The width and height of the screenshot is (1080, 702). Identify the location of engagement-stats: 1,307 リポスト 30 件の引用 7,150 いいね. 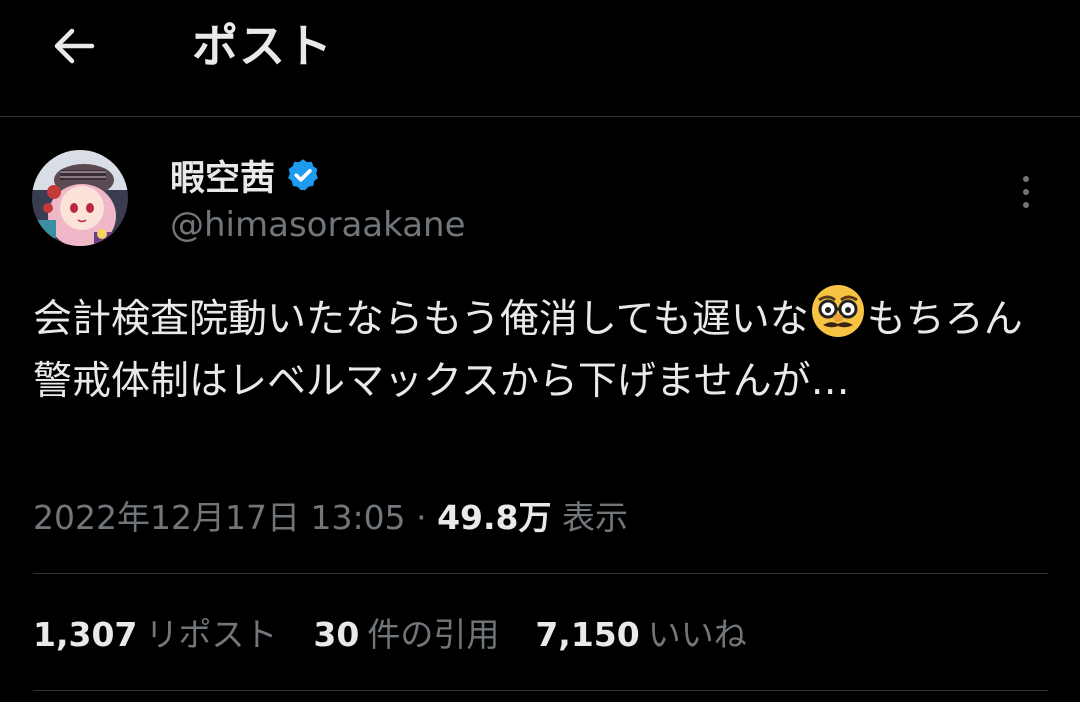
(408, 635).